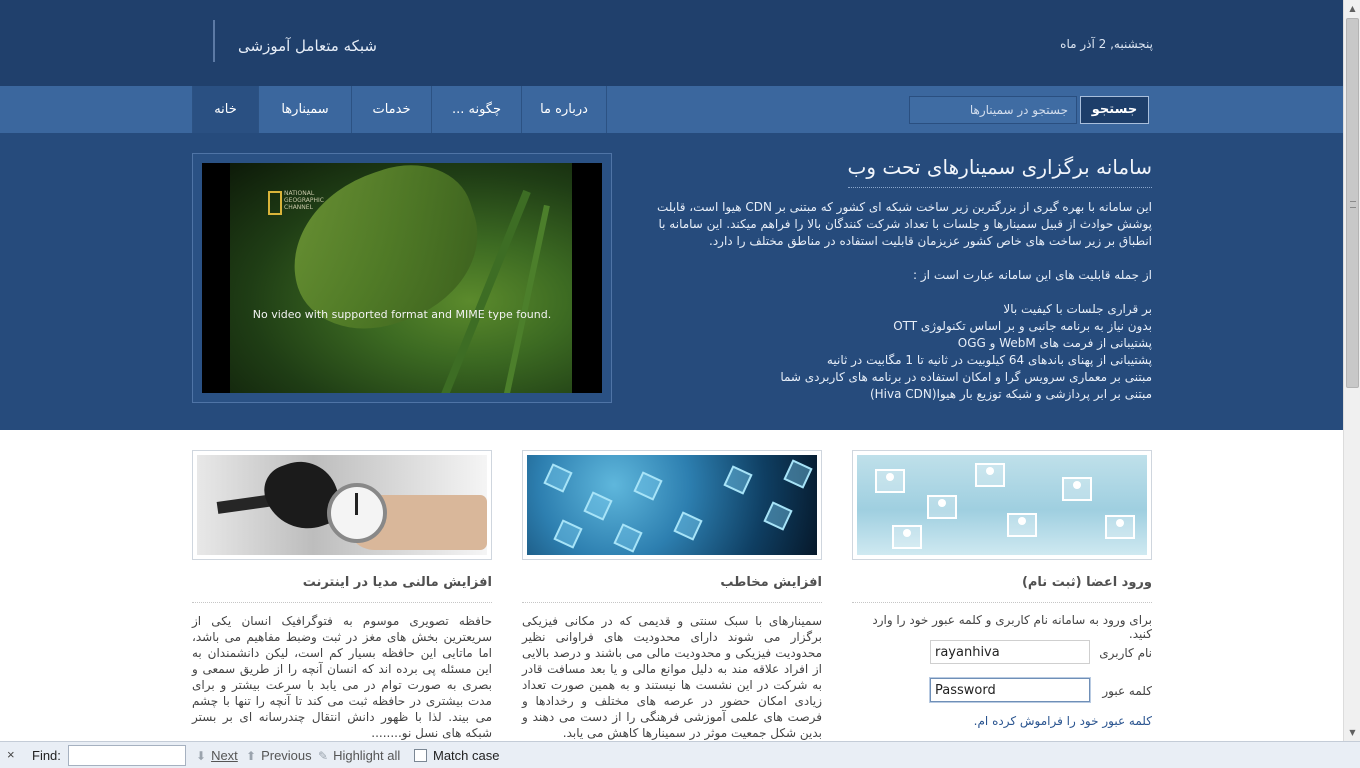  What do you see at coordinates (1077, 309) in the screenshot?
I see `feature-item: بر قراری جلسات با کیفیت بالا` at bounding box center [1077, 309].